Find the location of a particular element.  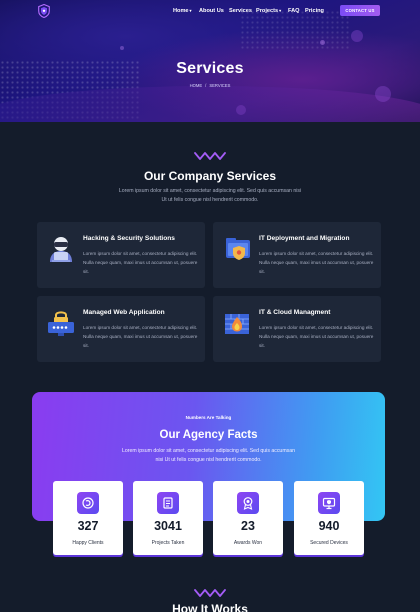

contact-us-button: CONTACT US is located at coordinates (360, 10).